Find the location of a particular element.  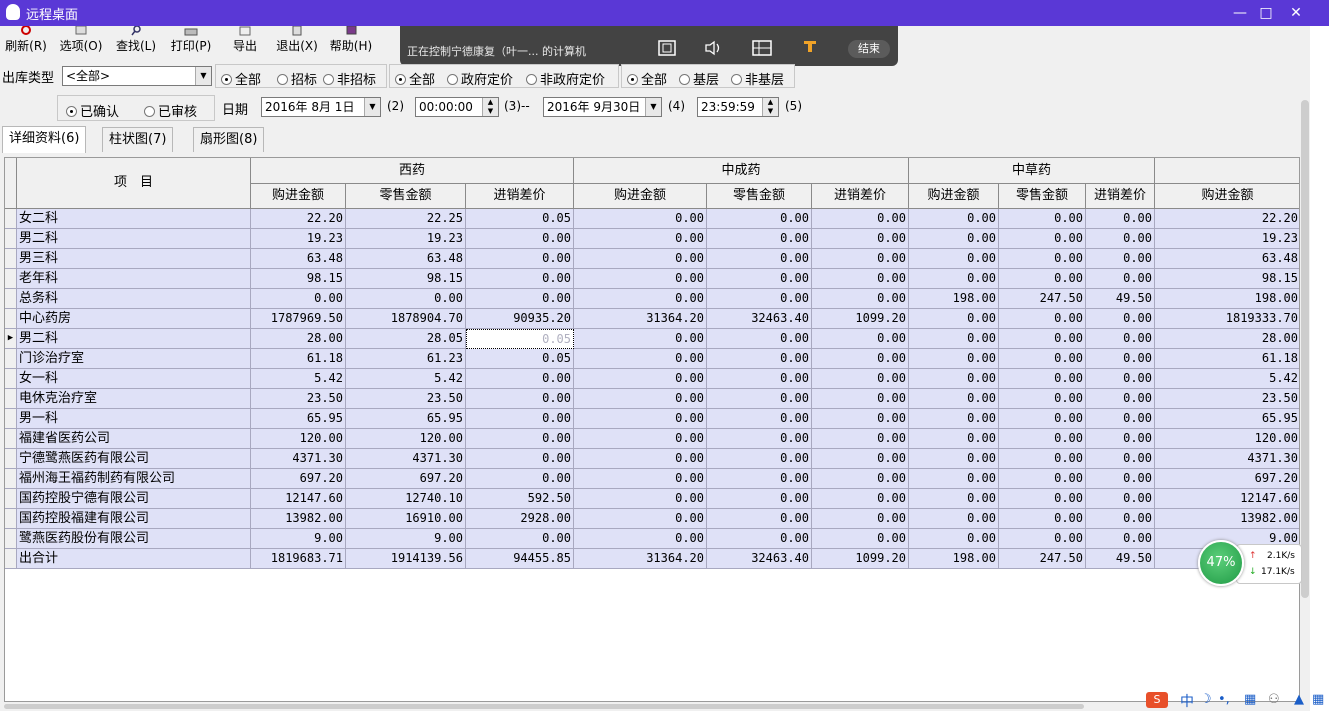

spin-arrows-icon: ▲ ▼ is located at coordinates (770, 107).